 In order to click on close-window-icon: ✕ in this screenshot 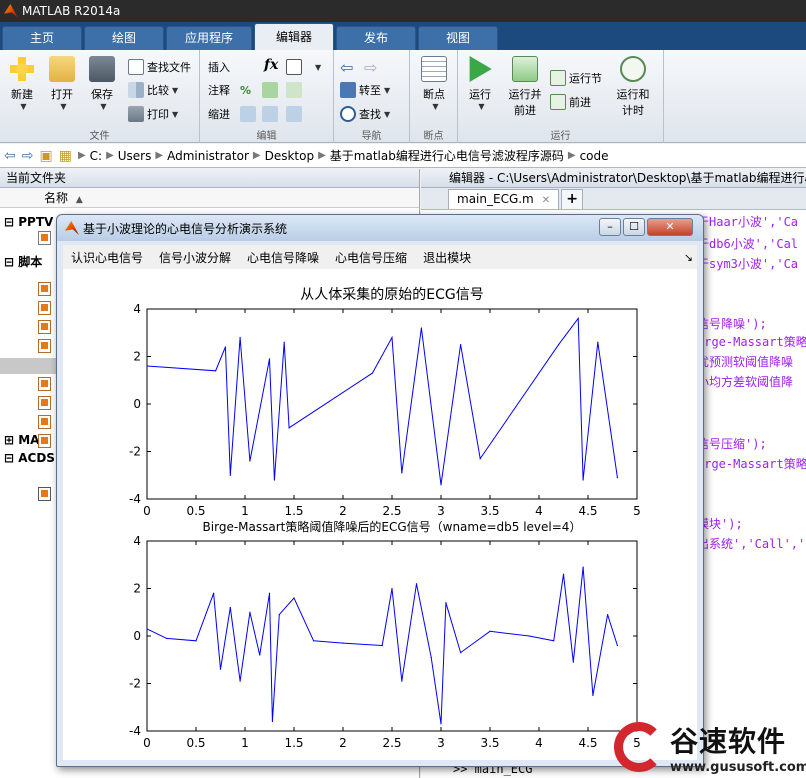, I will do `click(670, 227)`.